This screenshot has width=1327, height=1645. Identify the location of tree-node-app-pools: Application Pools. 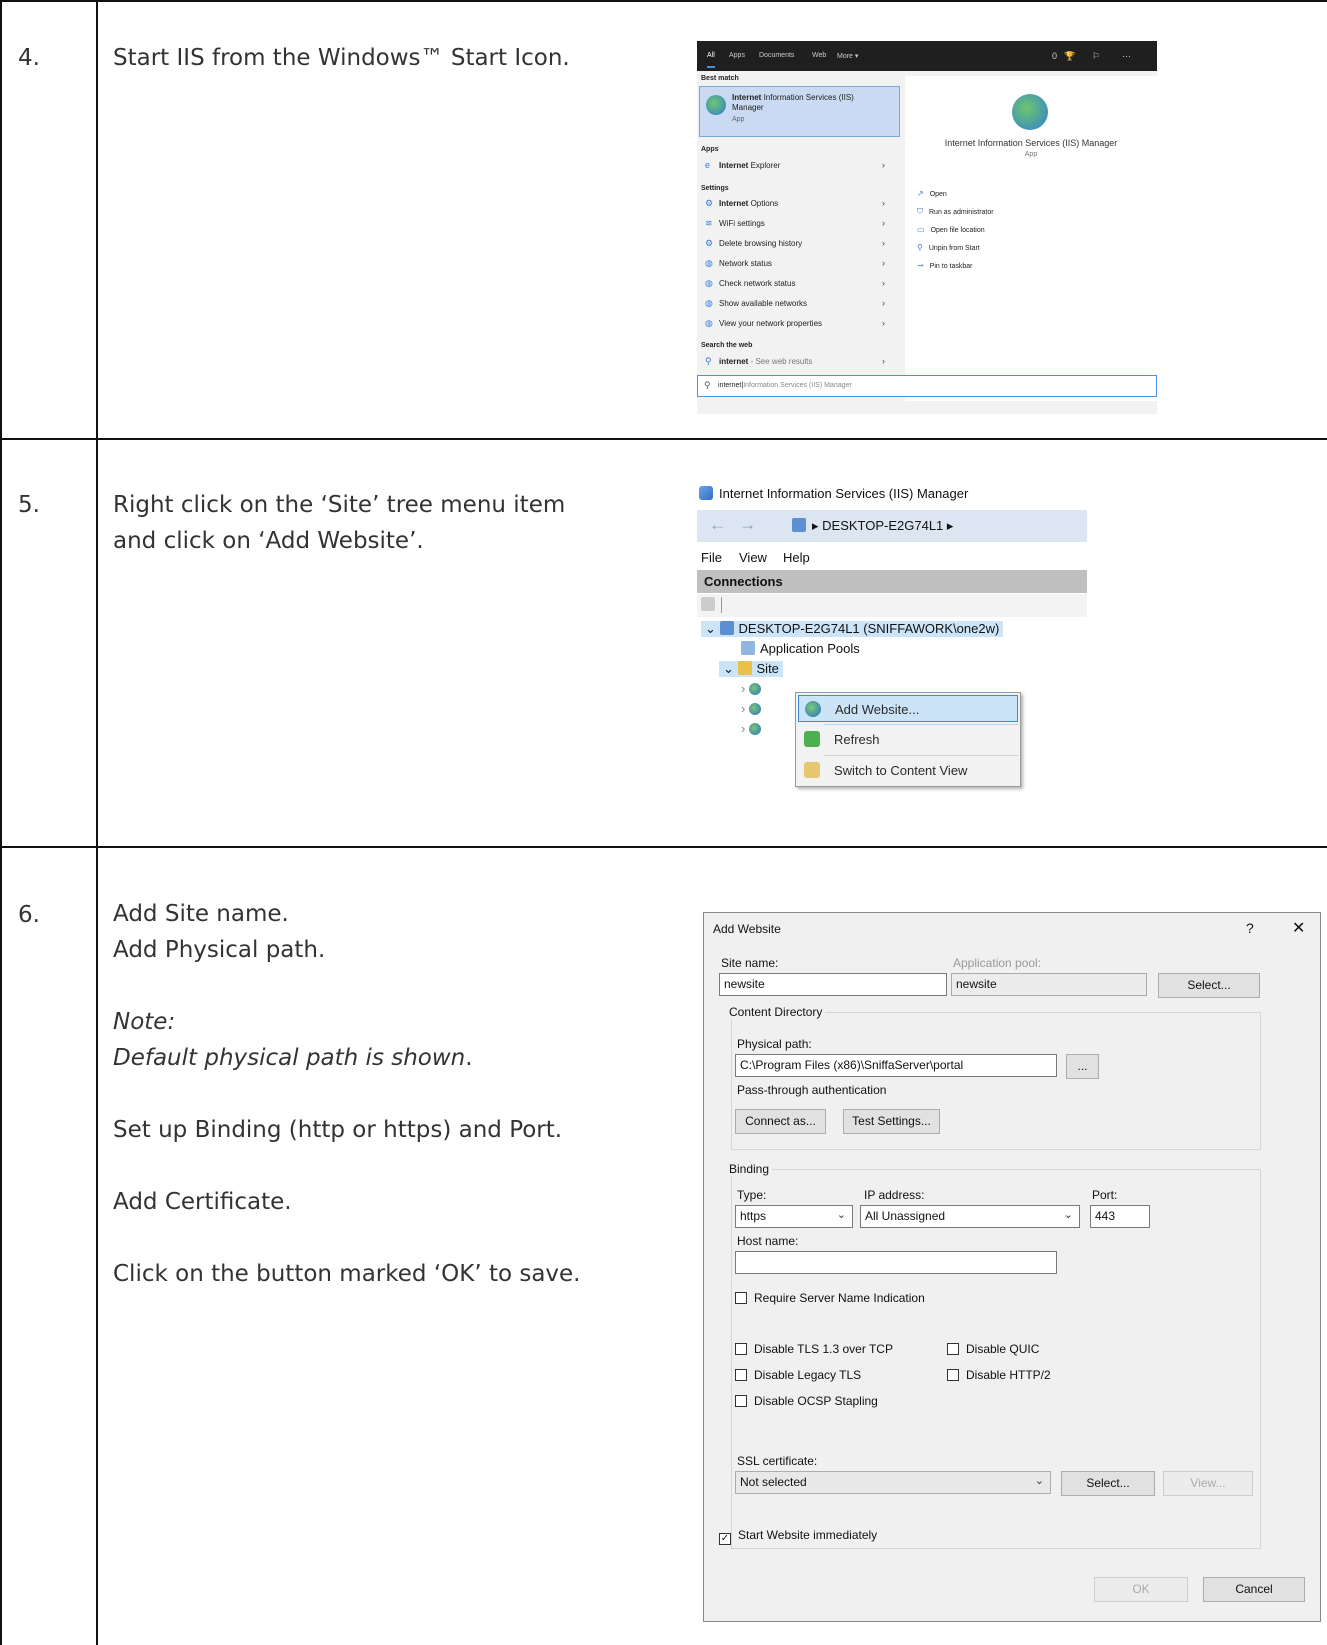
(800, 648).